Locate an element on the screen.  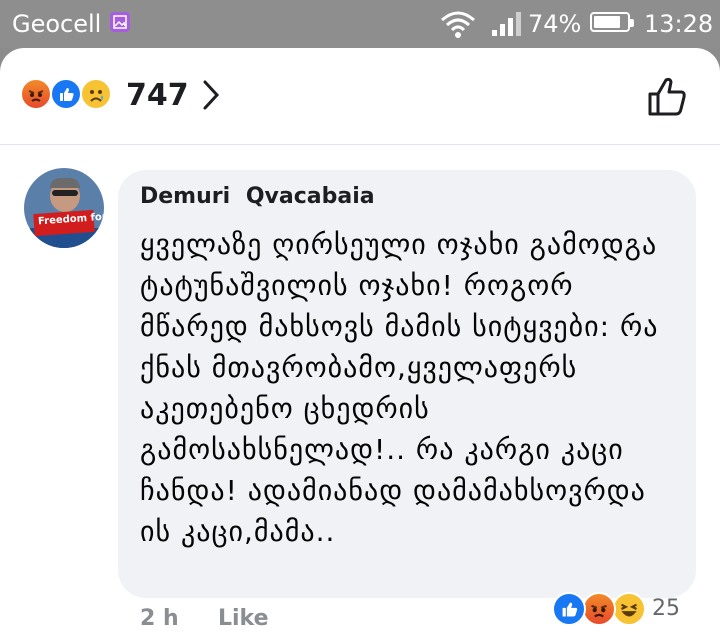
comment-reactions: 25 is located at coordinates (622, 610).